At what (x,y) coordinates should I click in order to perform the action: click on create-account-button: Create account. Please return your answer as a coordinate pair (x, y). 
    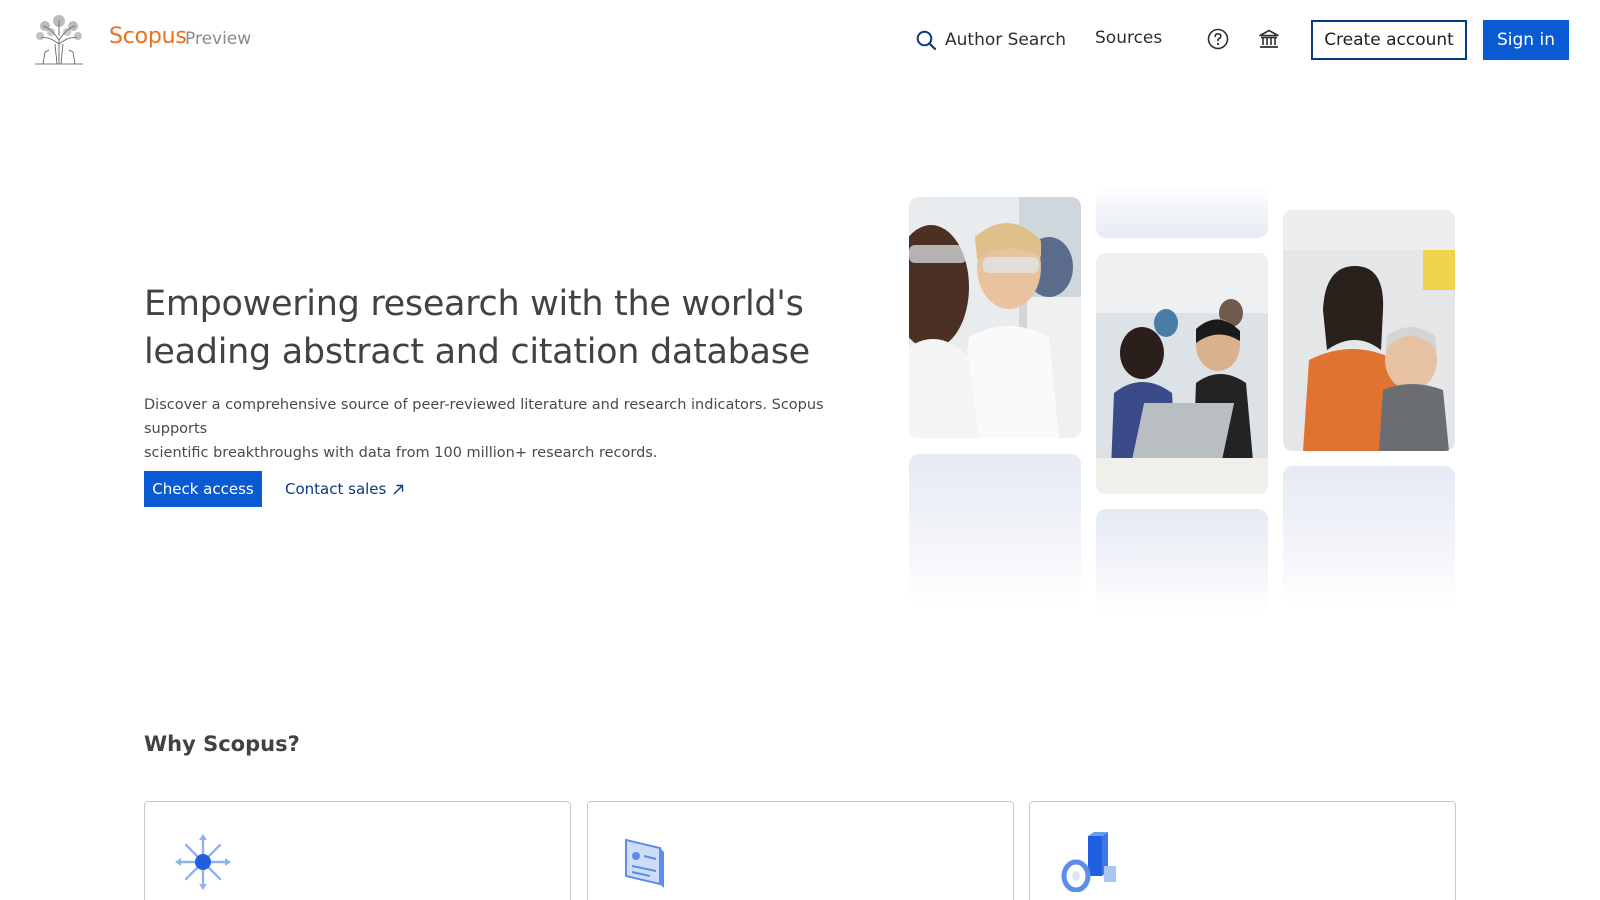
    Looking at the image, I should click on (1389, 40).